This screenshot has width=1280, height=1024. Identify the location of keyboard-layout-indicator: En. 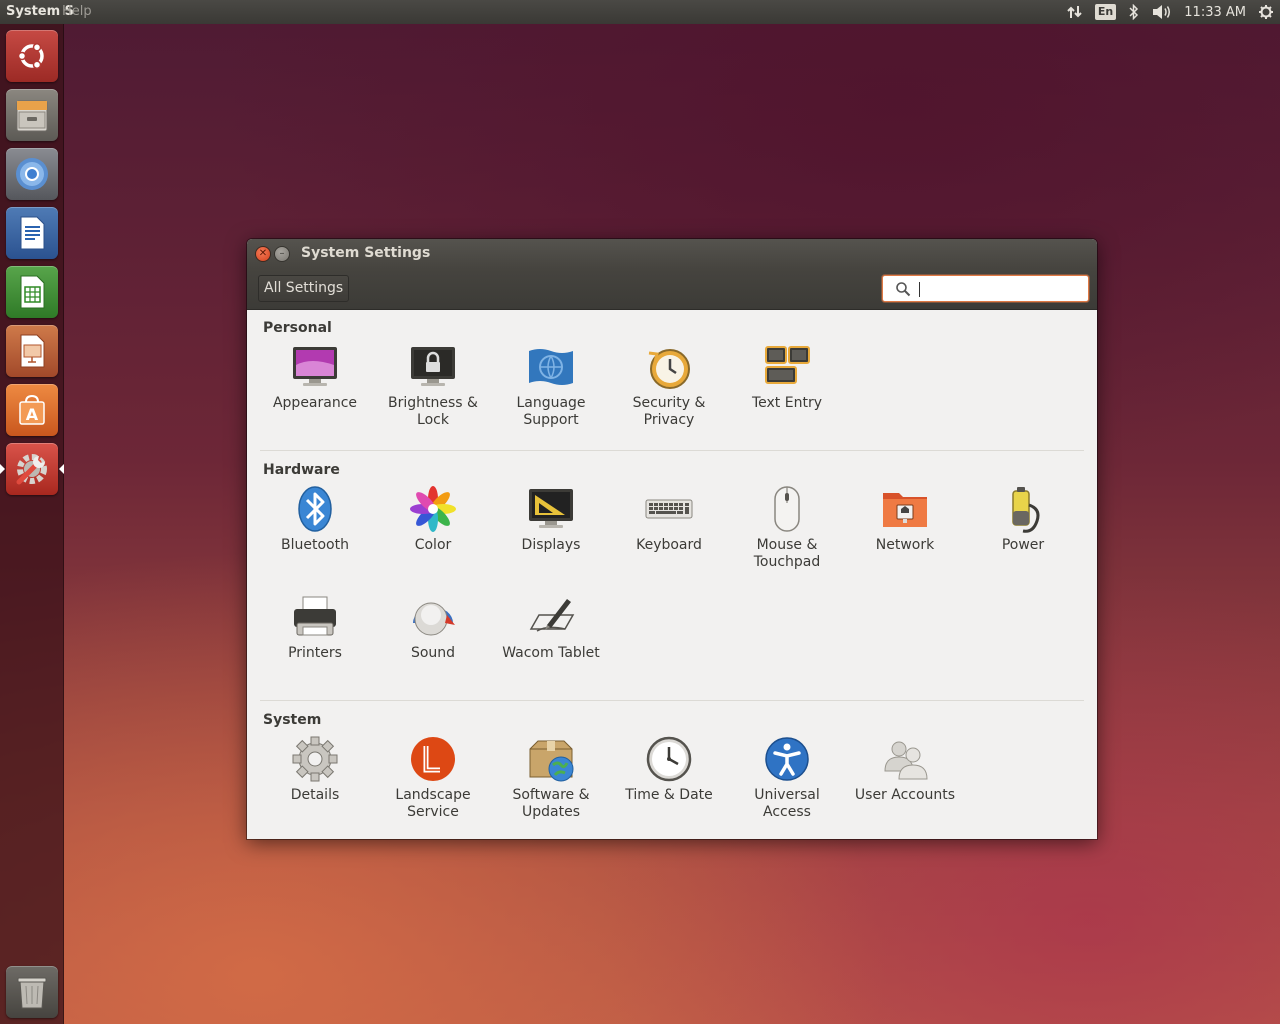
(1105, 12).